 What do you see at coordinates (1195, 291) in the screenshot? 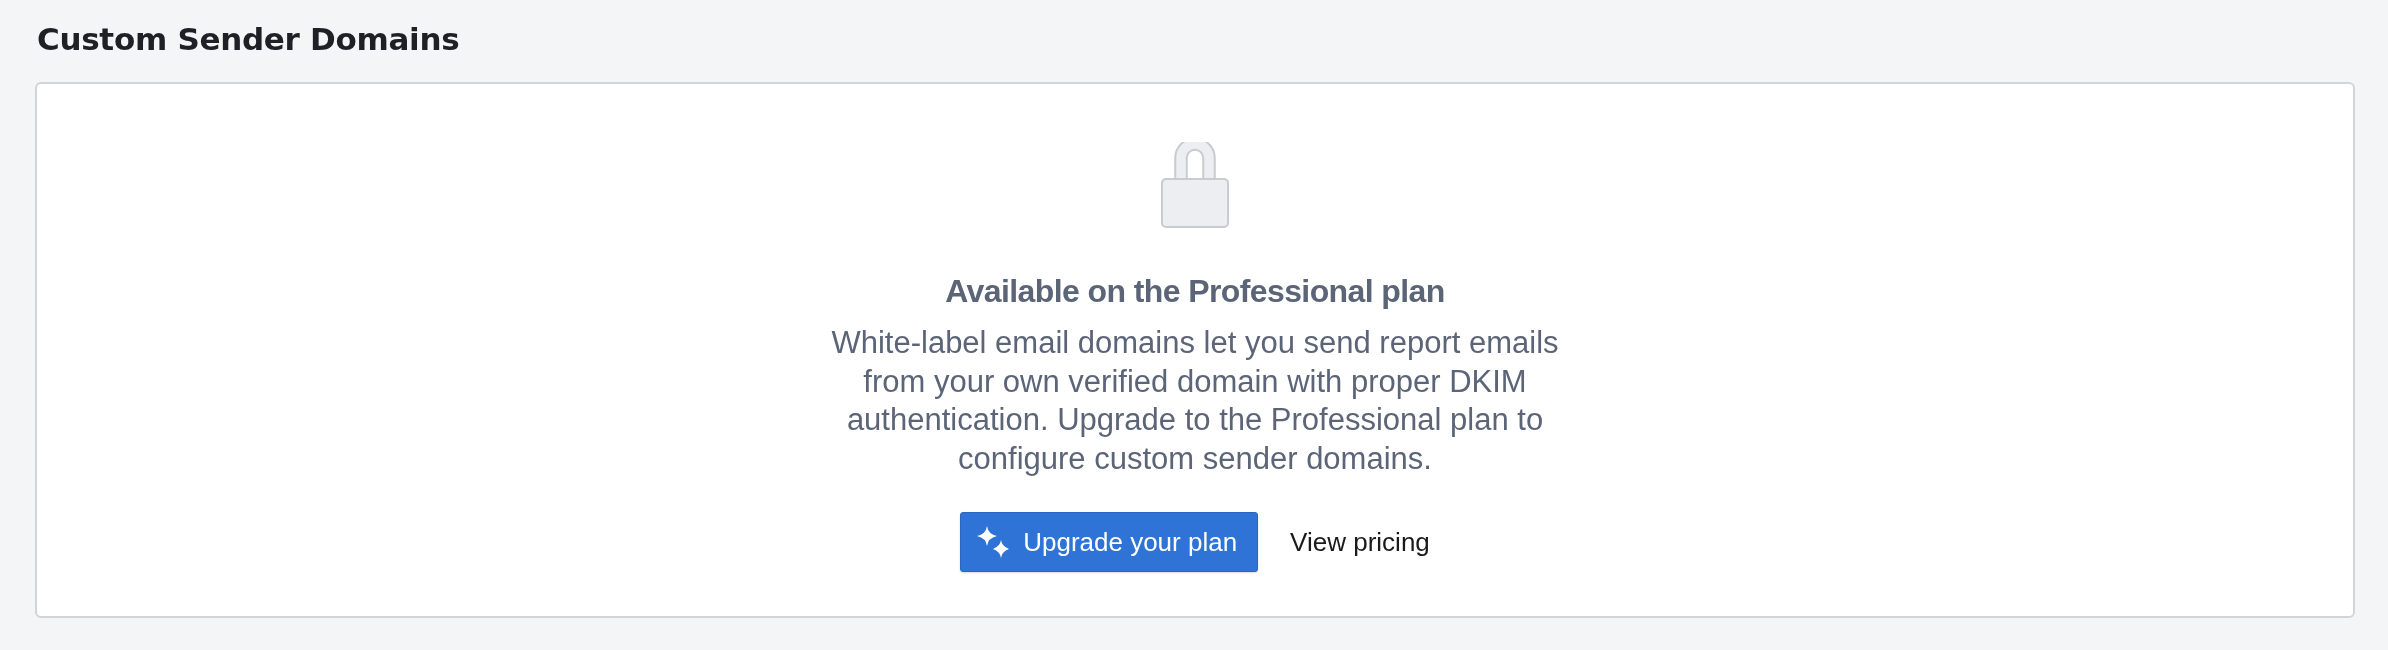
I see `plan-heading: Available on the Professional plan` at bounding box center [1195, 291].